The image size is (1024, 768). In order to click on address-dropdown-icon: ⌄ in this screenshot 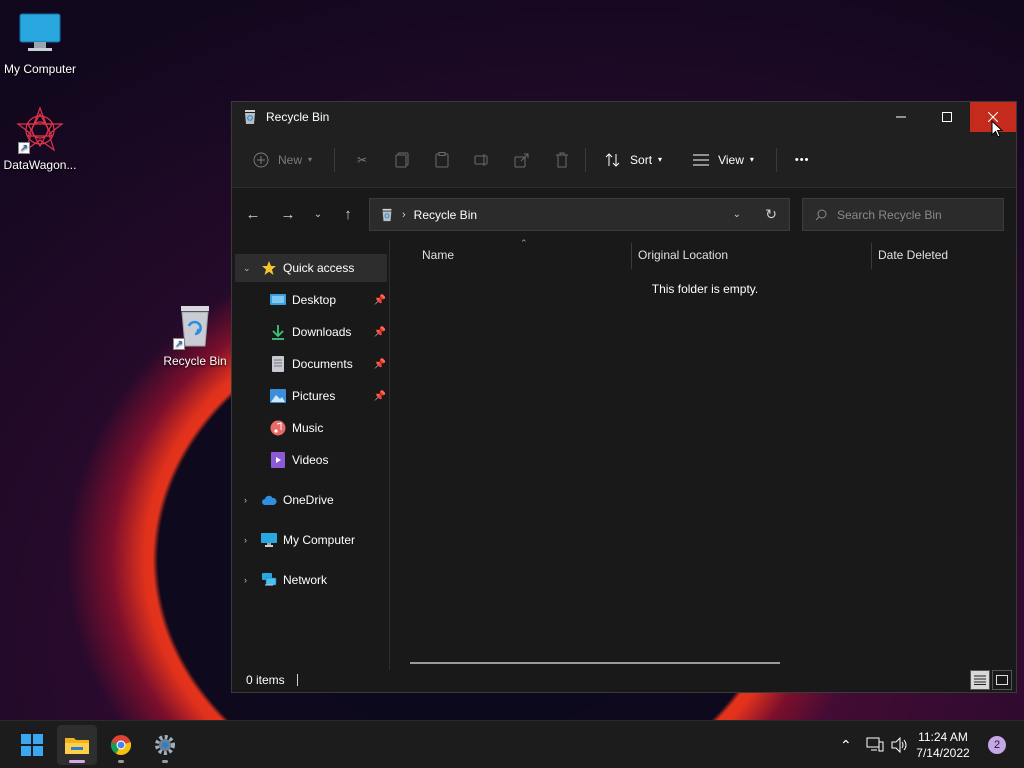, I will do `click(737, 214)`.